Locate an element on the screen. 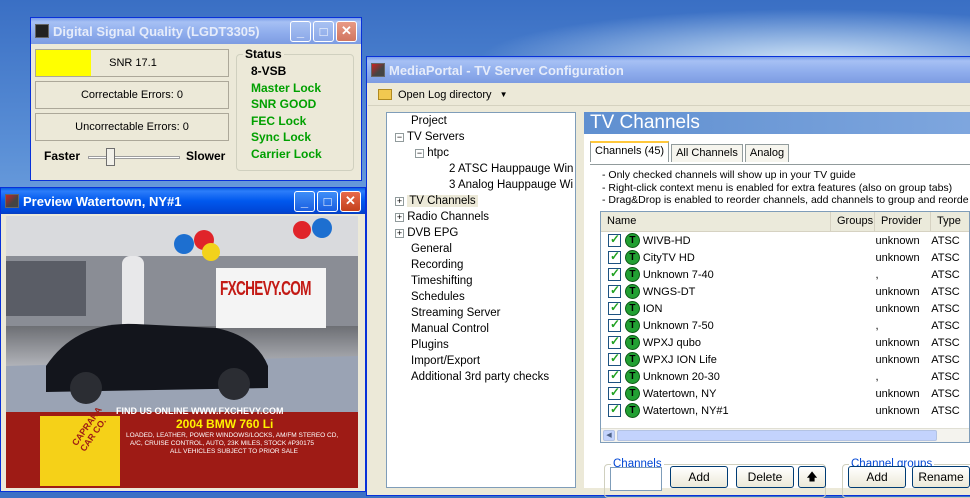 The height and width of the screenshot is (498, 970). arrow-up-icon: 🡅 is located at coordinates (812, 476).